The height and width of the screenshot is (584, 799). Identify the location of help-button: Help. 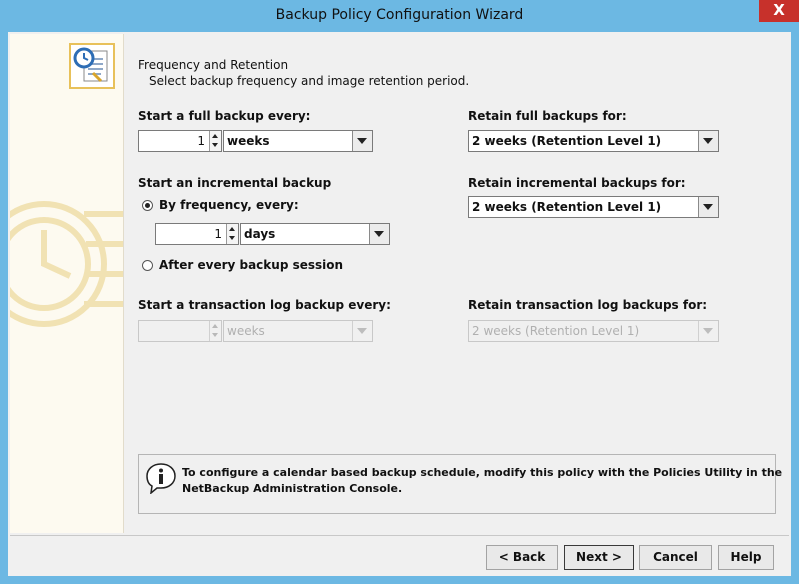
(746, 557).